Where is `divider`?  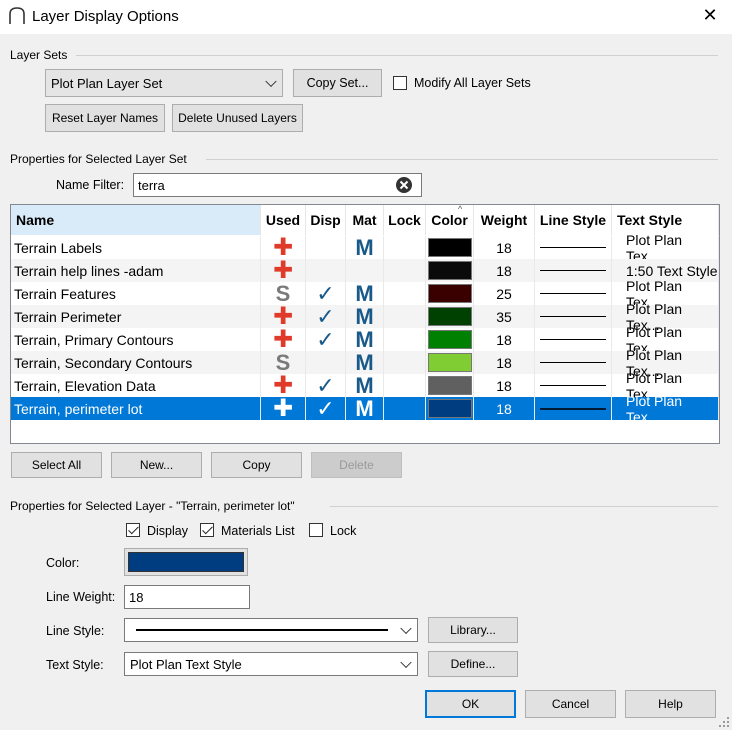
divider is located at coordinates (397, 55).